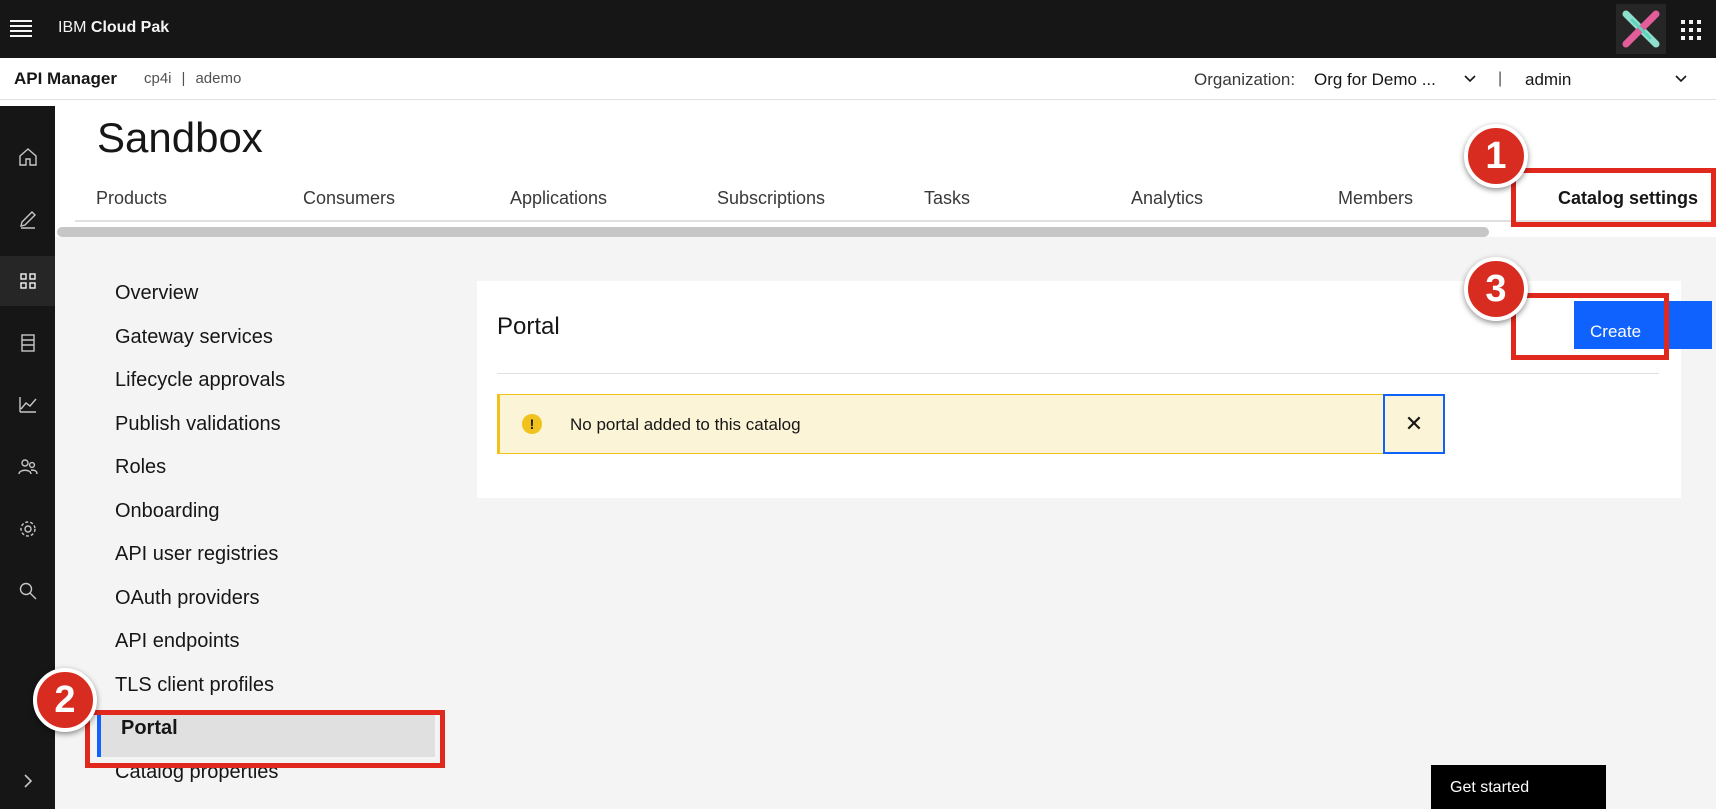  Describe the element at coordinates (65, 700) in the screenshot. I see `step-badge-2: 2` at that location.